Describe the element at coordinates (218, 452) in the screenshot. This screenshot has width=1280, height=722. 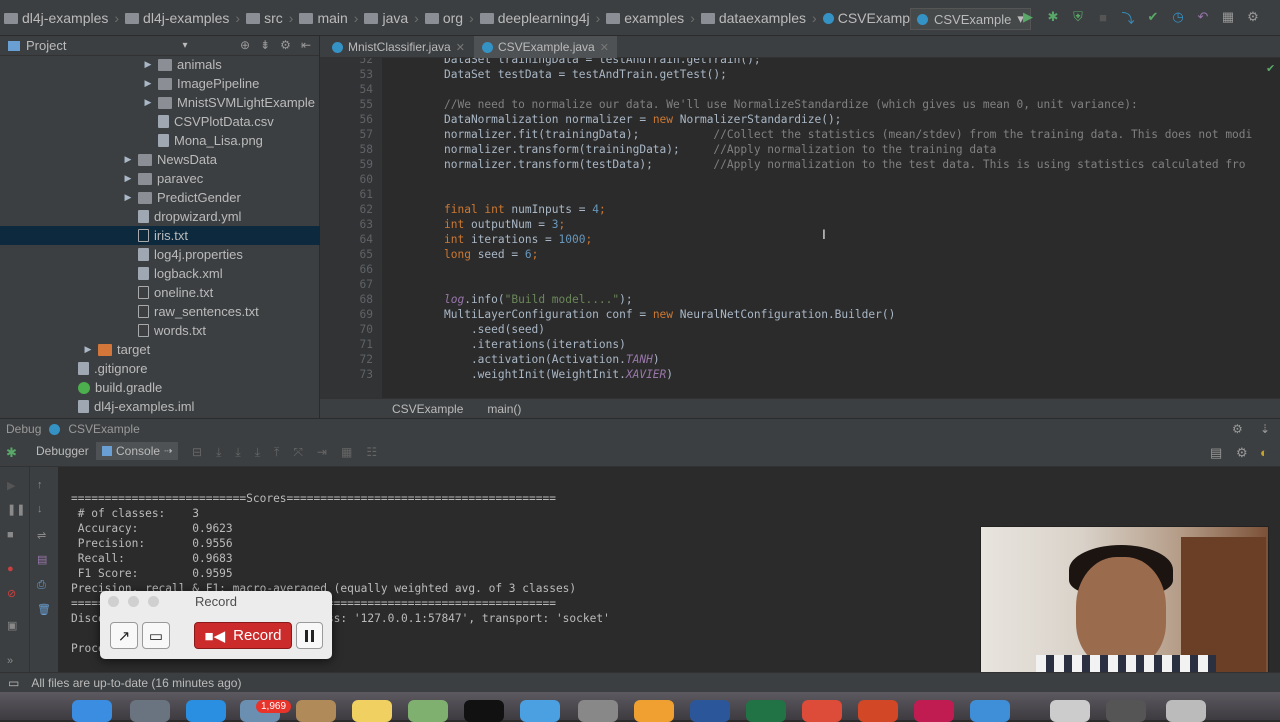
I see `step-over-icon: ⤓` at that location.